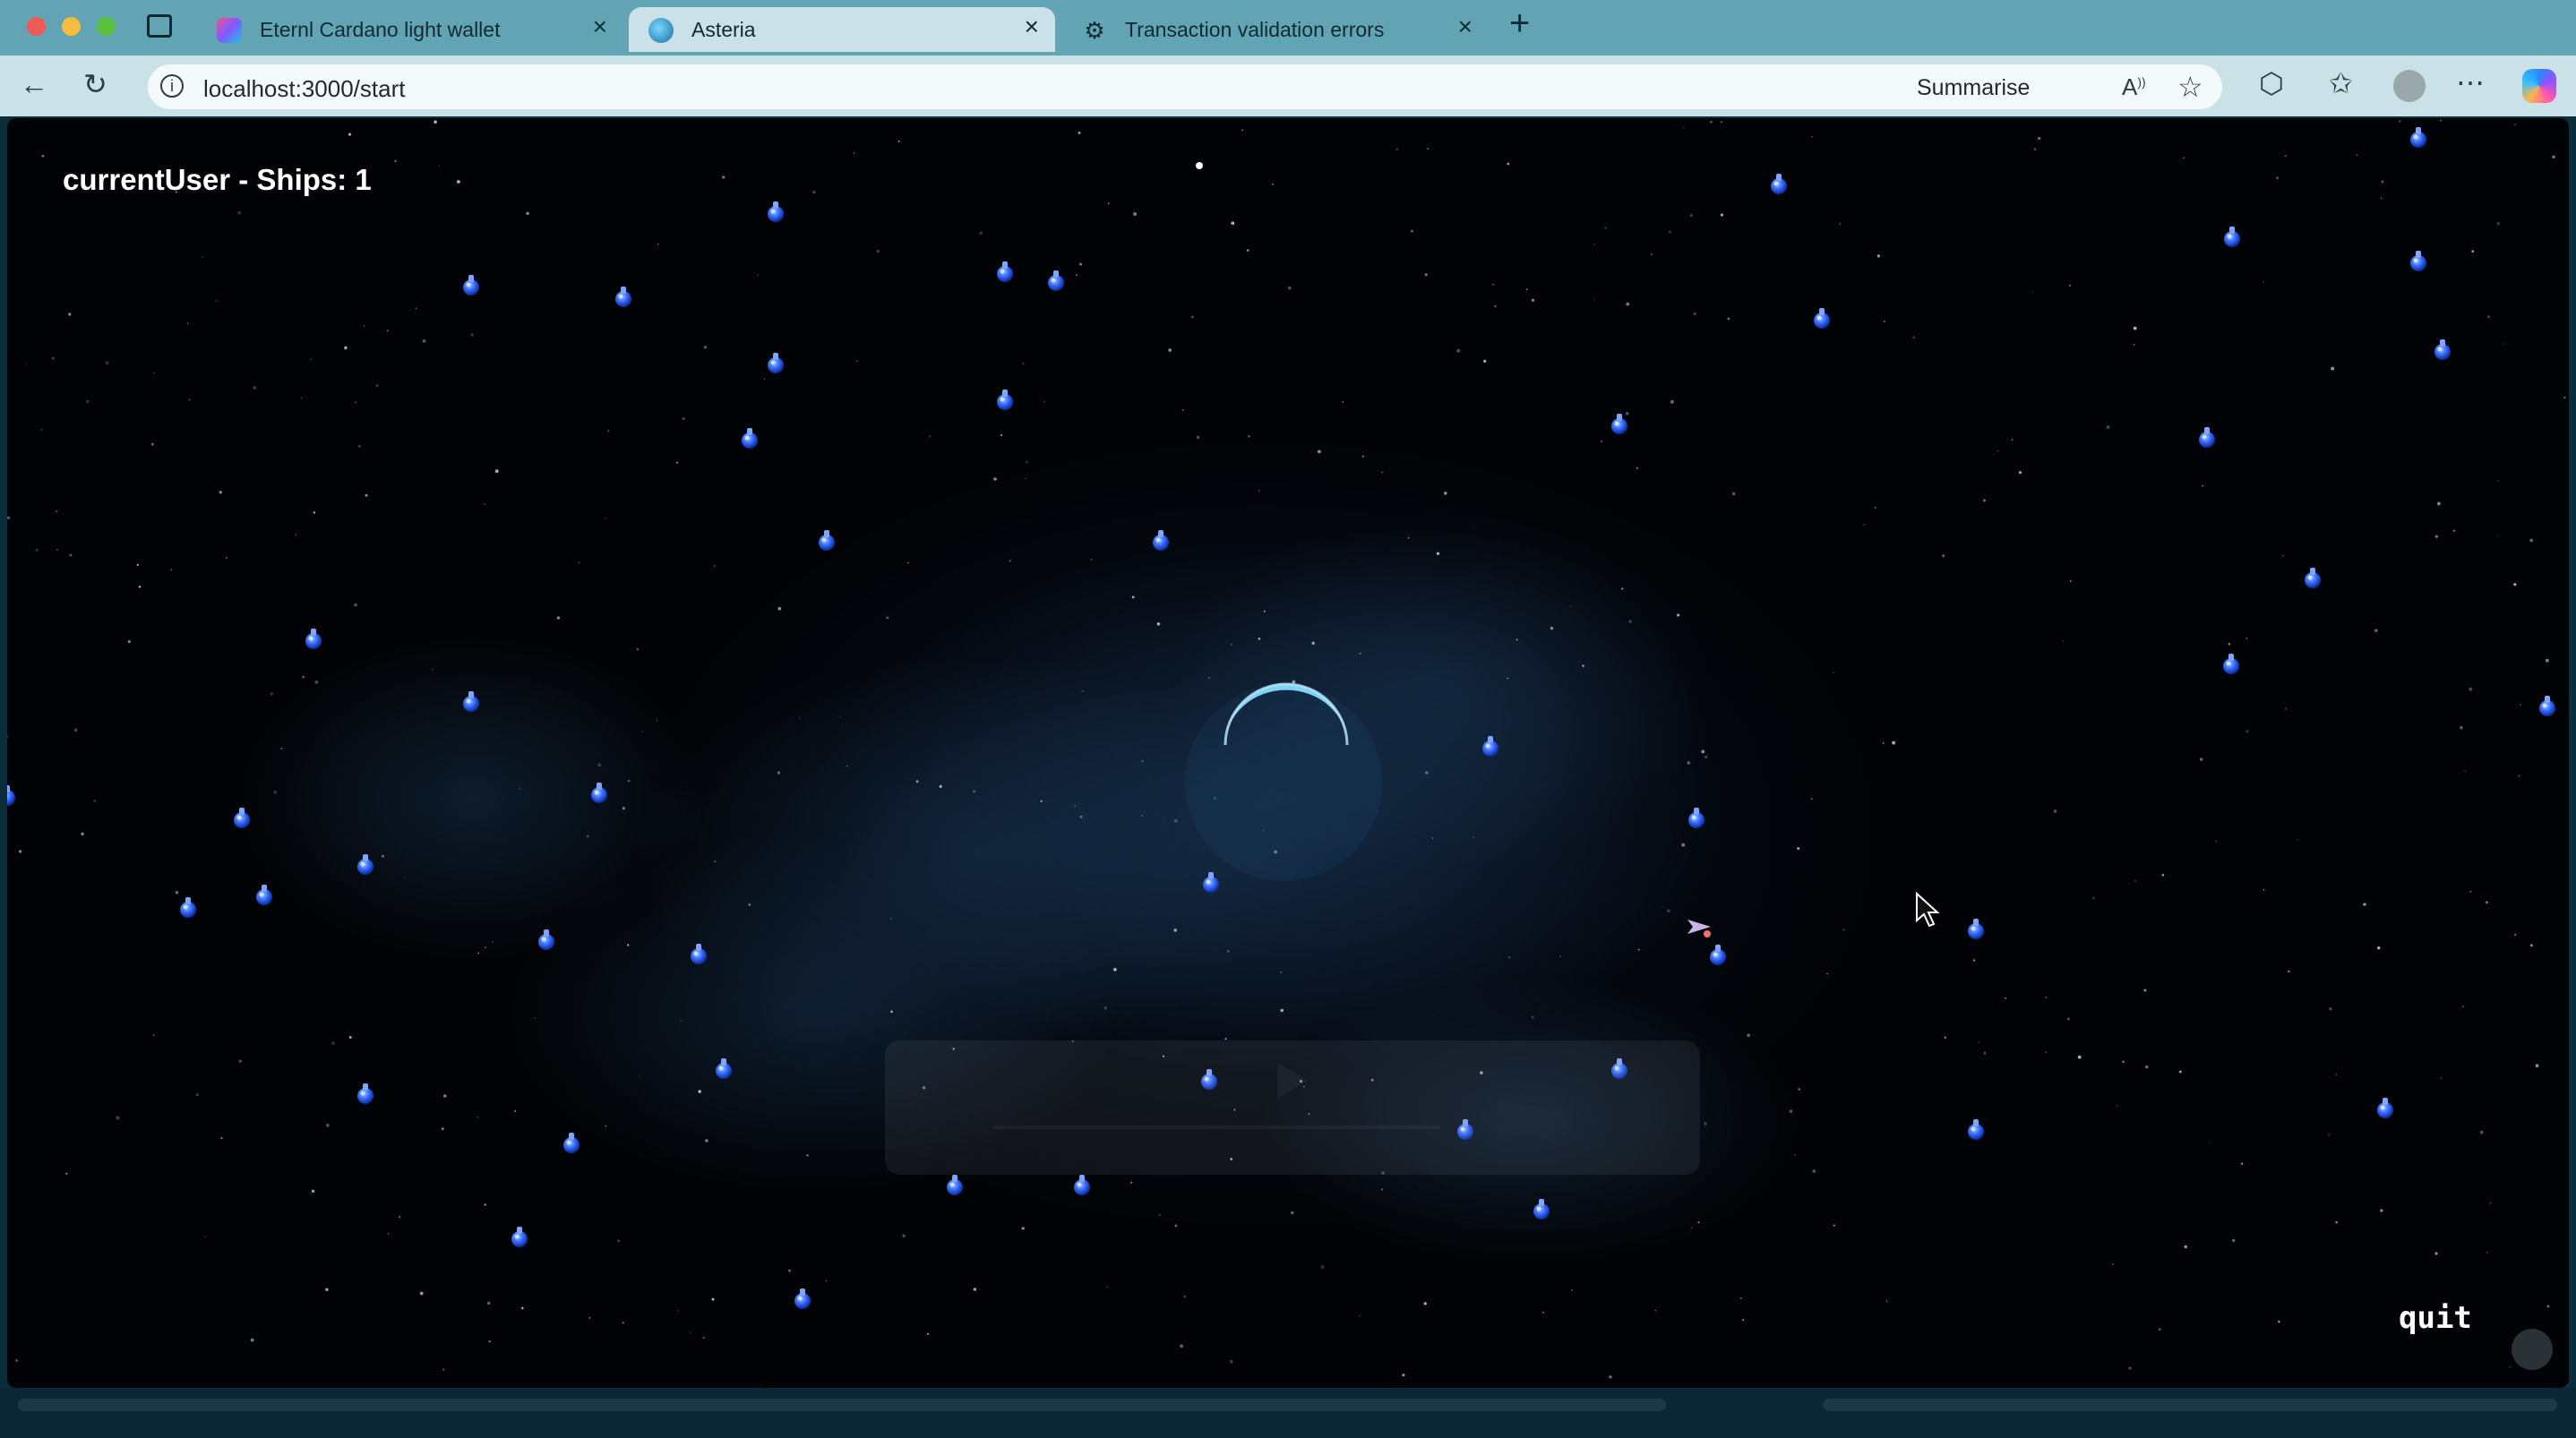  What do you see at coordinates (2409, 86) in the screenshot?
I see `profile-avatar` at bounding box center [2409, 86].